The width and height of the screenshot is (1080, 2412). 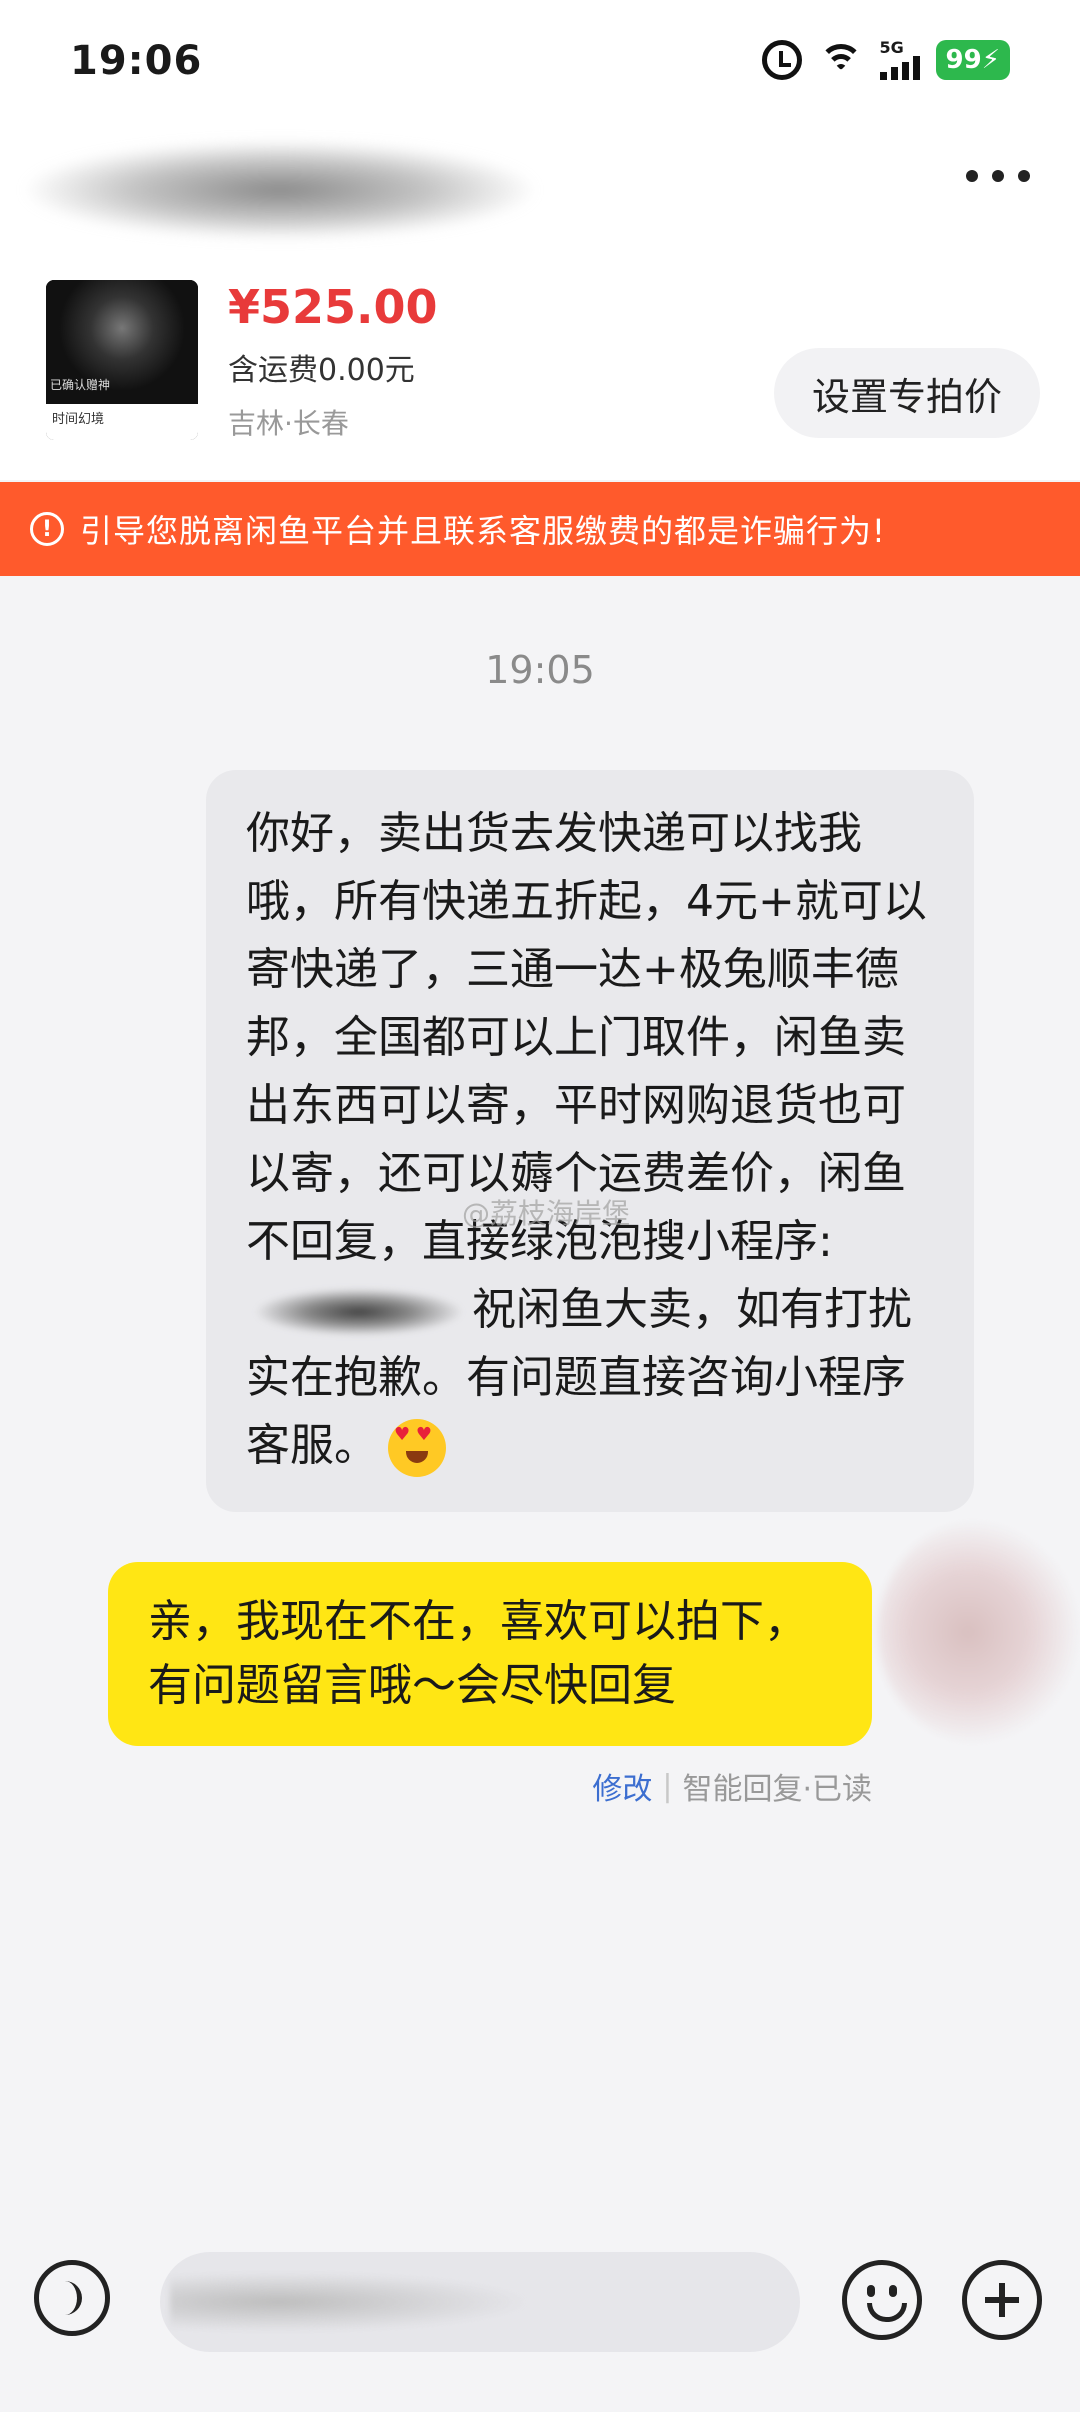 What do you see at coordinates (777, 1789) in the screenshot?
I see `reply-status: 智能回复·已读` at bounding box center [777, 1789].